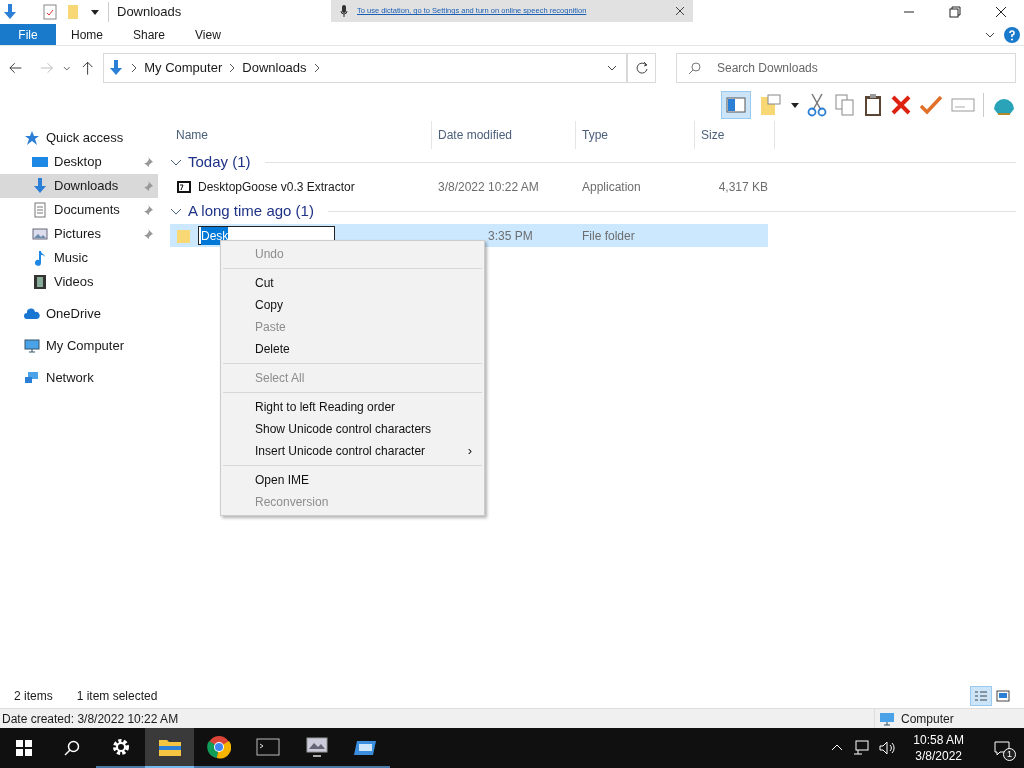 The height and width of the screenshot is (768, 1024). I want to click on sidebar-item: Documents, so click(79, 210).